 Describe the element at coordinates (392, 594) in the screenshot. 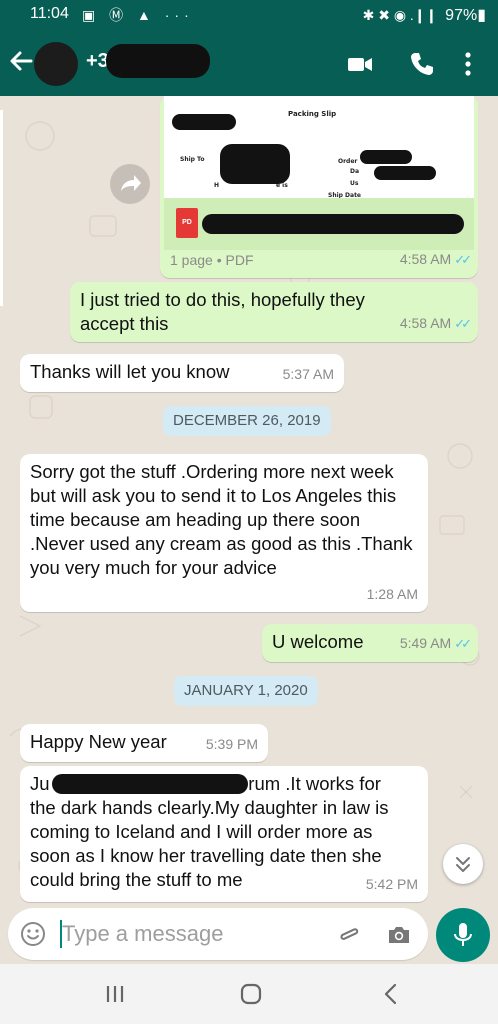

I see `message-time: 1:28 AM` at that location.